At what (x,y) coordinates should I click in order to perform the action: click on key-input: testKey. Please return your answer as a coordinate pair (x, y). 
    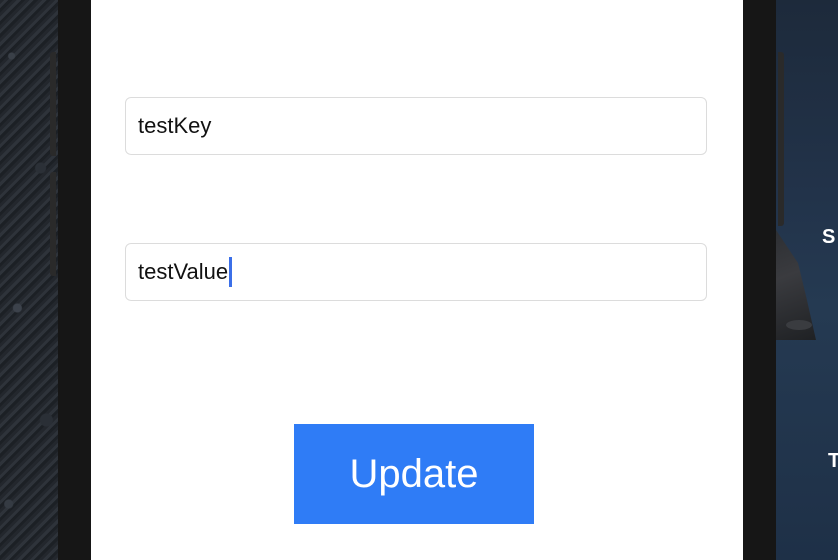
    Looking at the image, I should click on (416, 126).